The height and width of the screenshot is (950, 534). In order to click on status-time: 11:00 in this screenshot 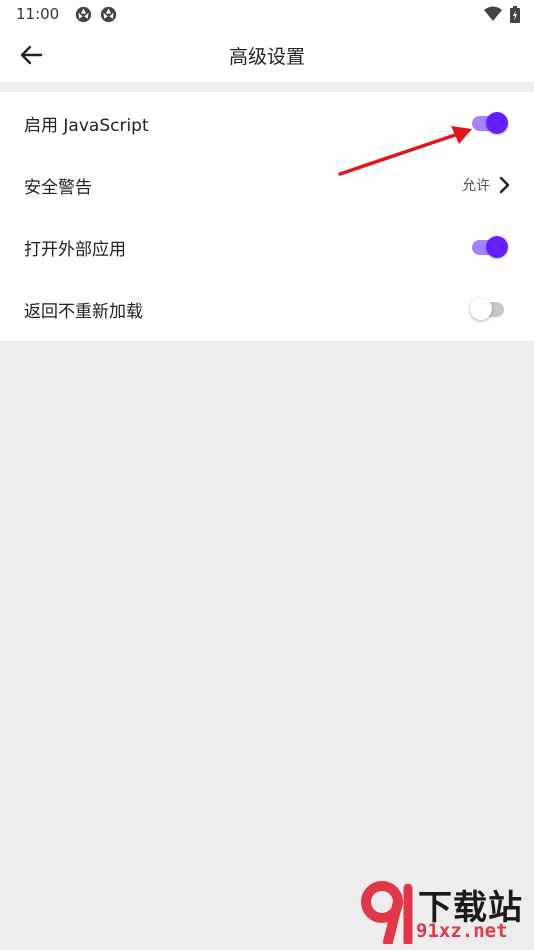, I will do `click(38, 14)`.